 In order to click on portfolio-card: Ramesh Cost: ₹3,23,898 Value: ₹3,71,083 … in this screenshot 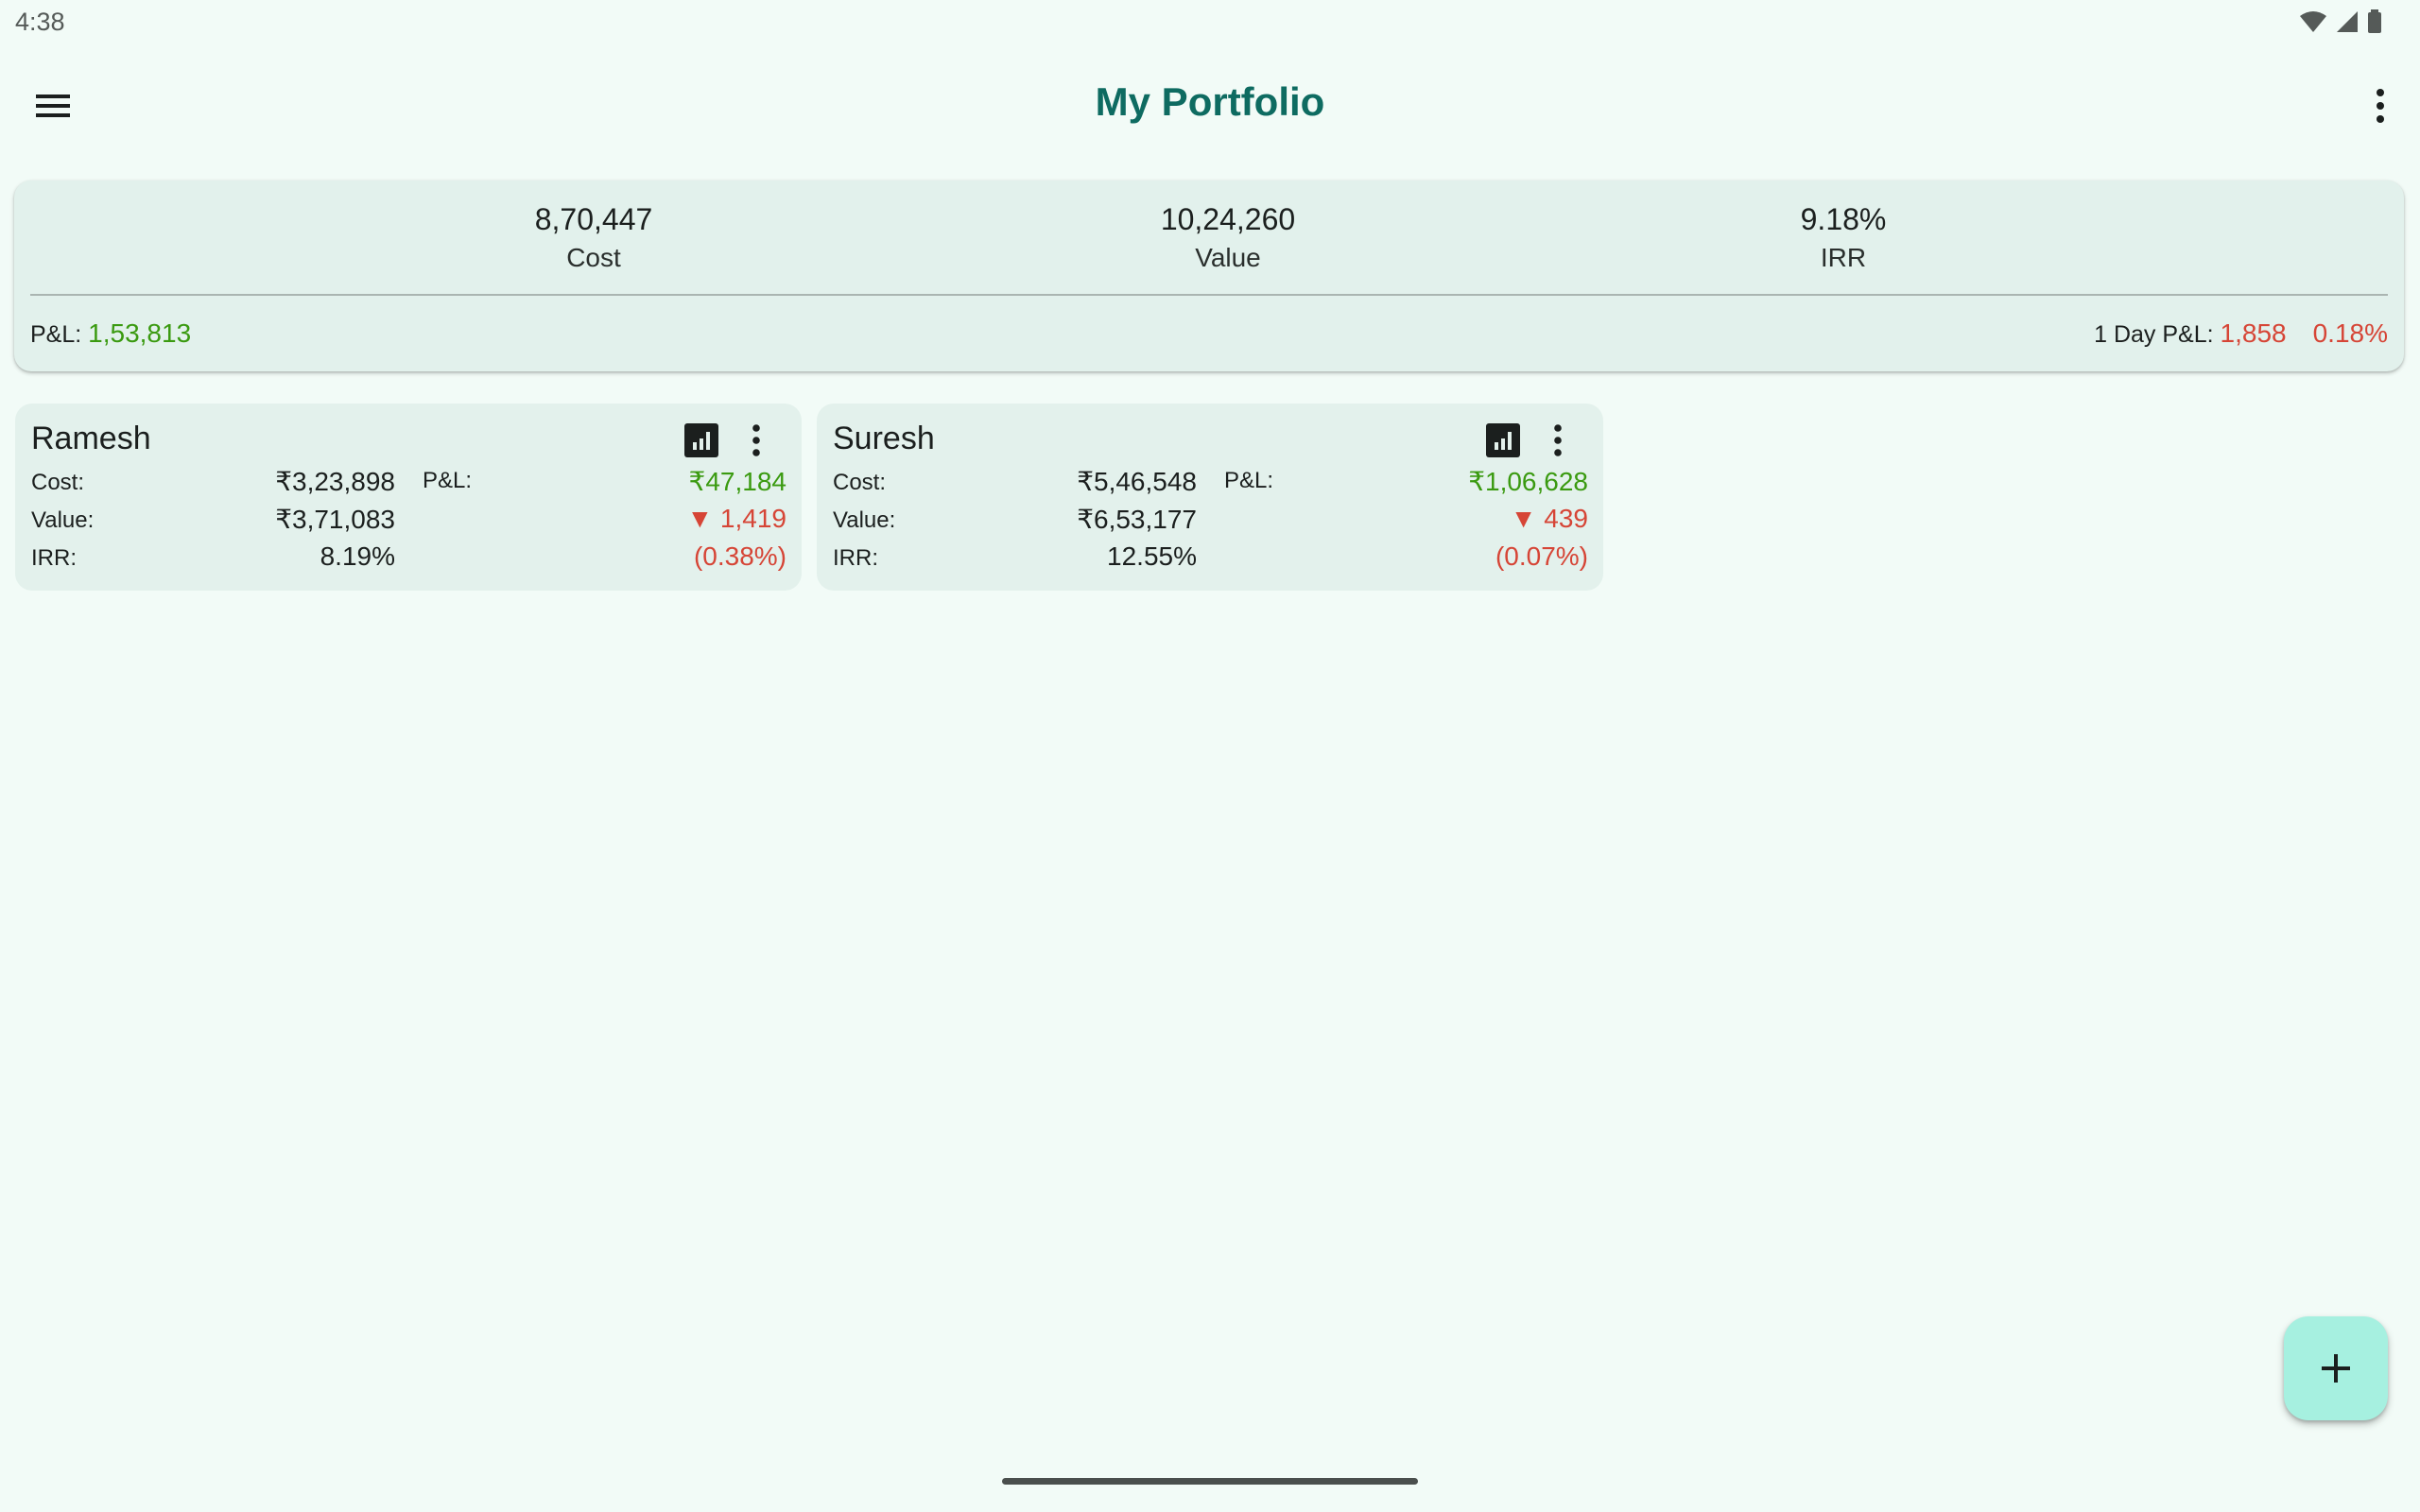, I will do `click(408, 497)`.